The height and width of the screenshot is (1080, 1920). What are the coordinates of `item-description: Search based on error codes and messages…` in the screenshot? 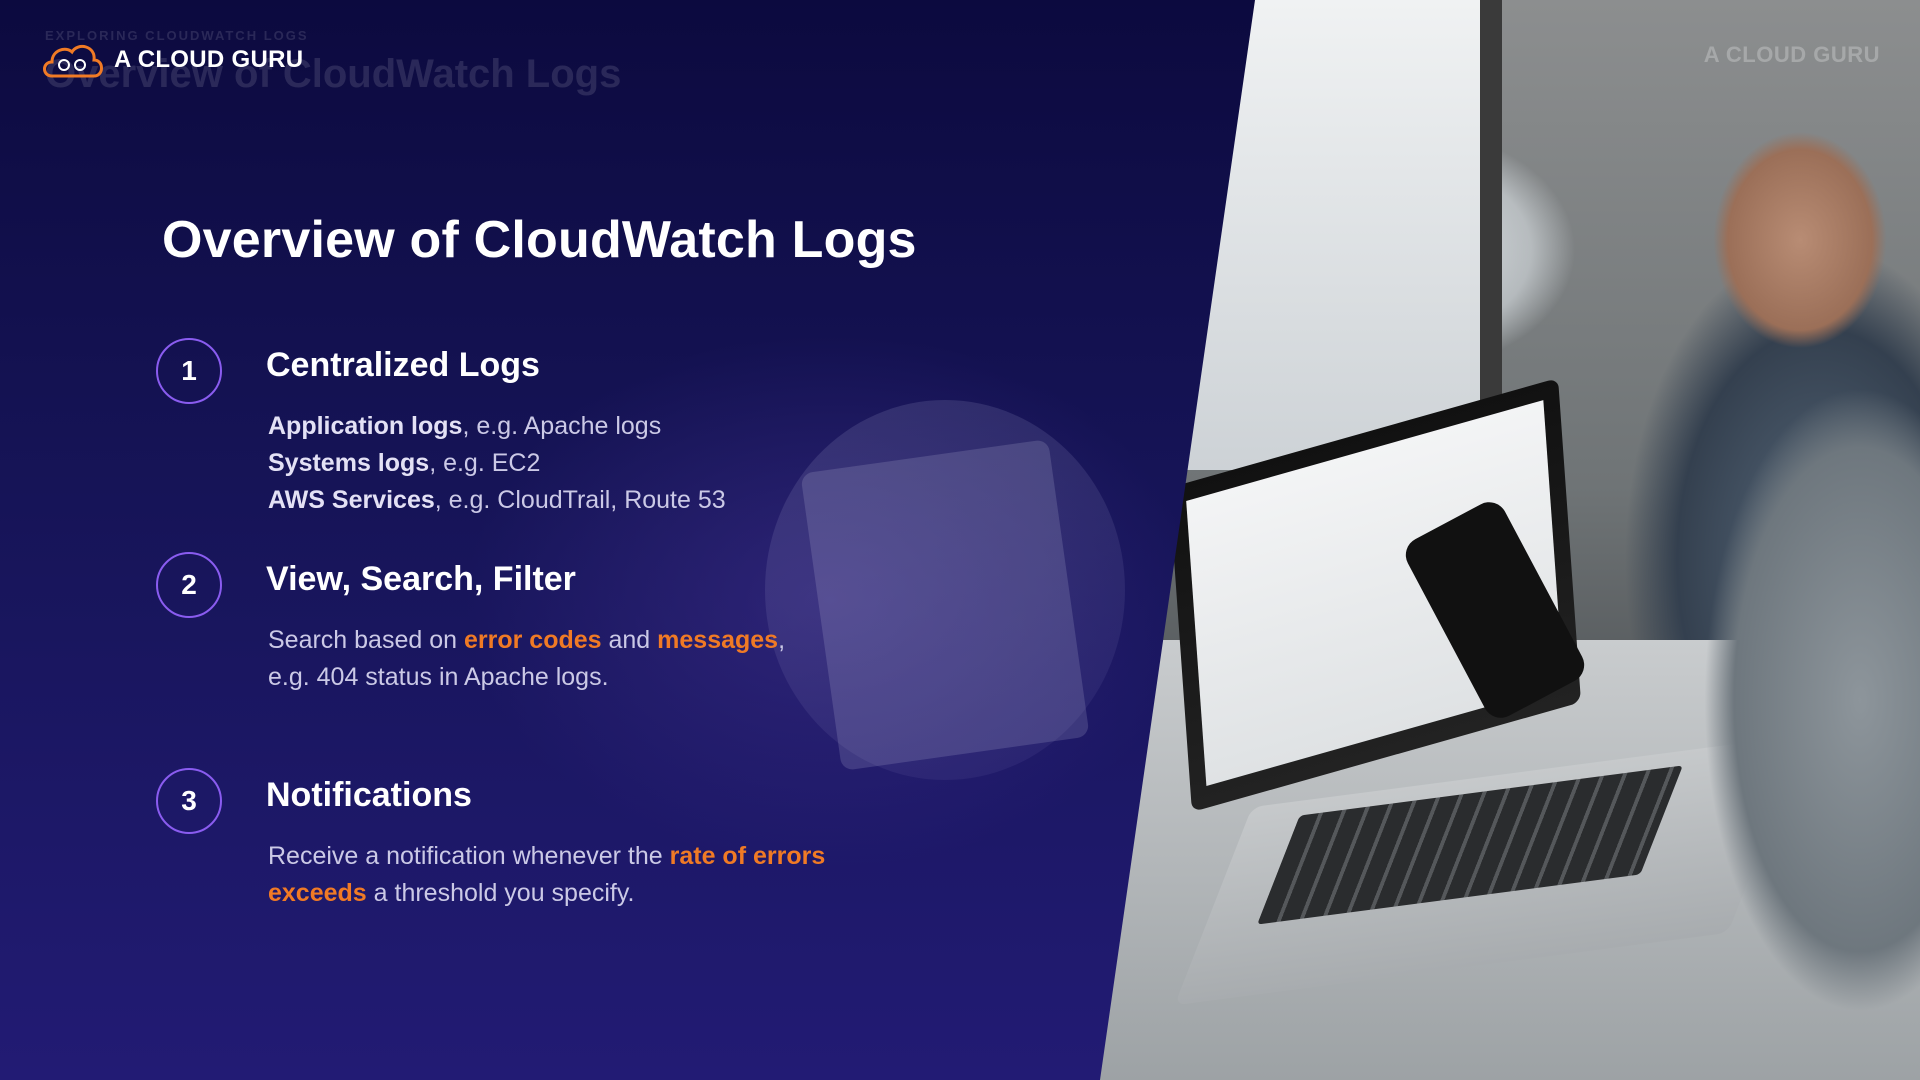 It's located at (526, 659).